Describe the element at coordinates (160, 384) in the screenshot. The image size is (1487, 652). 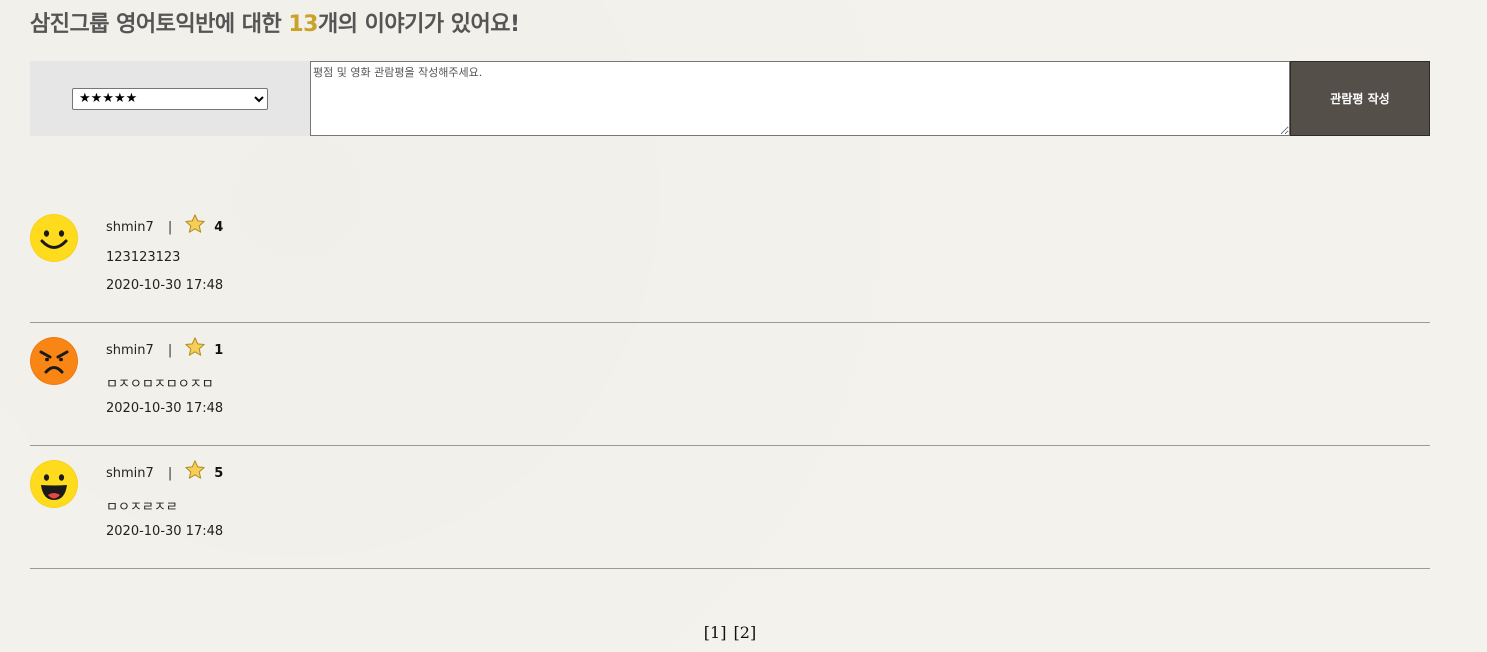
I see `review-text: ㅁㅈㅇㅁㅈㅁㅇㅈㅁ` at that location.